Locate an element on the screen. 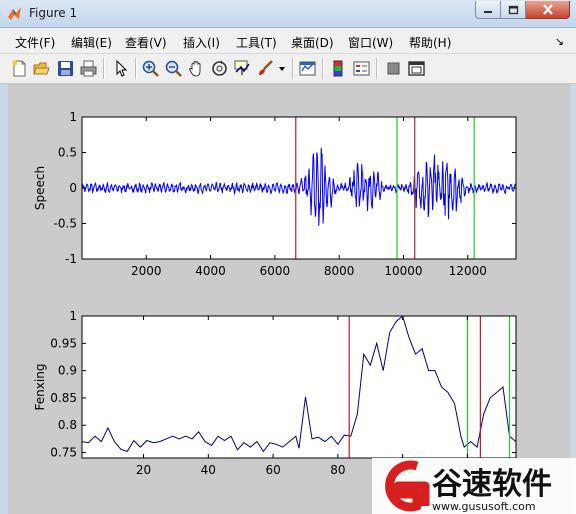 The height and width of the screenshot is (514, 576). rotate-3d-button is located at coordinates (219, 68).